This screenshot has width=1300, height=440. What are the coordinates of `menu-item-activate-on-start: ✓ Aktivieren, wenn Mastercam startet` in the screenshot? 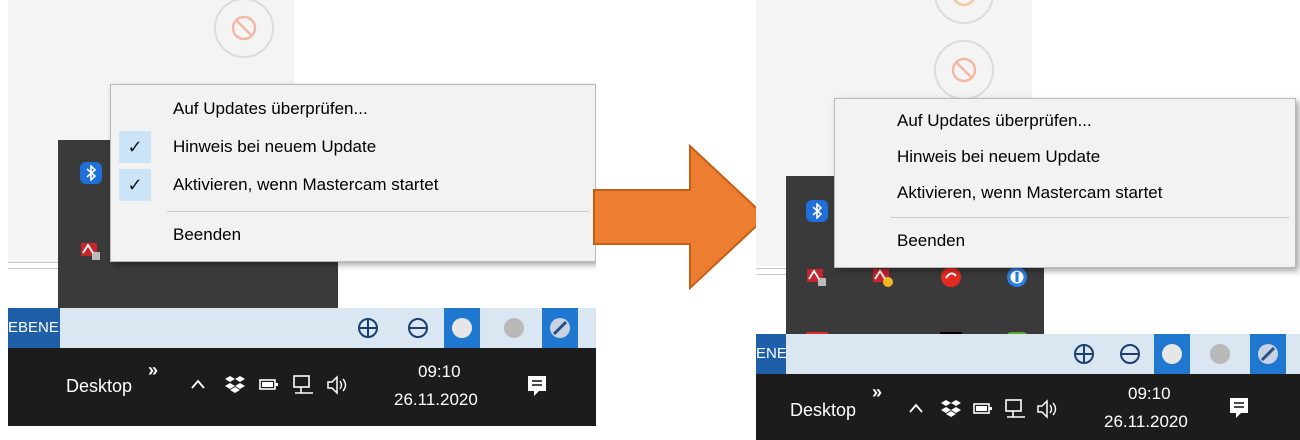 It's located at (353, 185).